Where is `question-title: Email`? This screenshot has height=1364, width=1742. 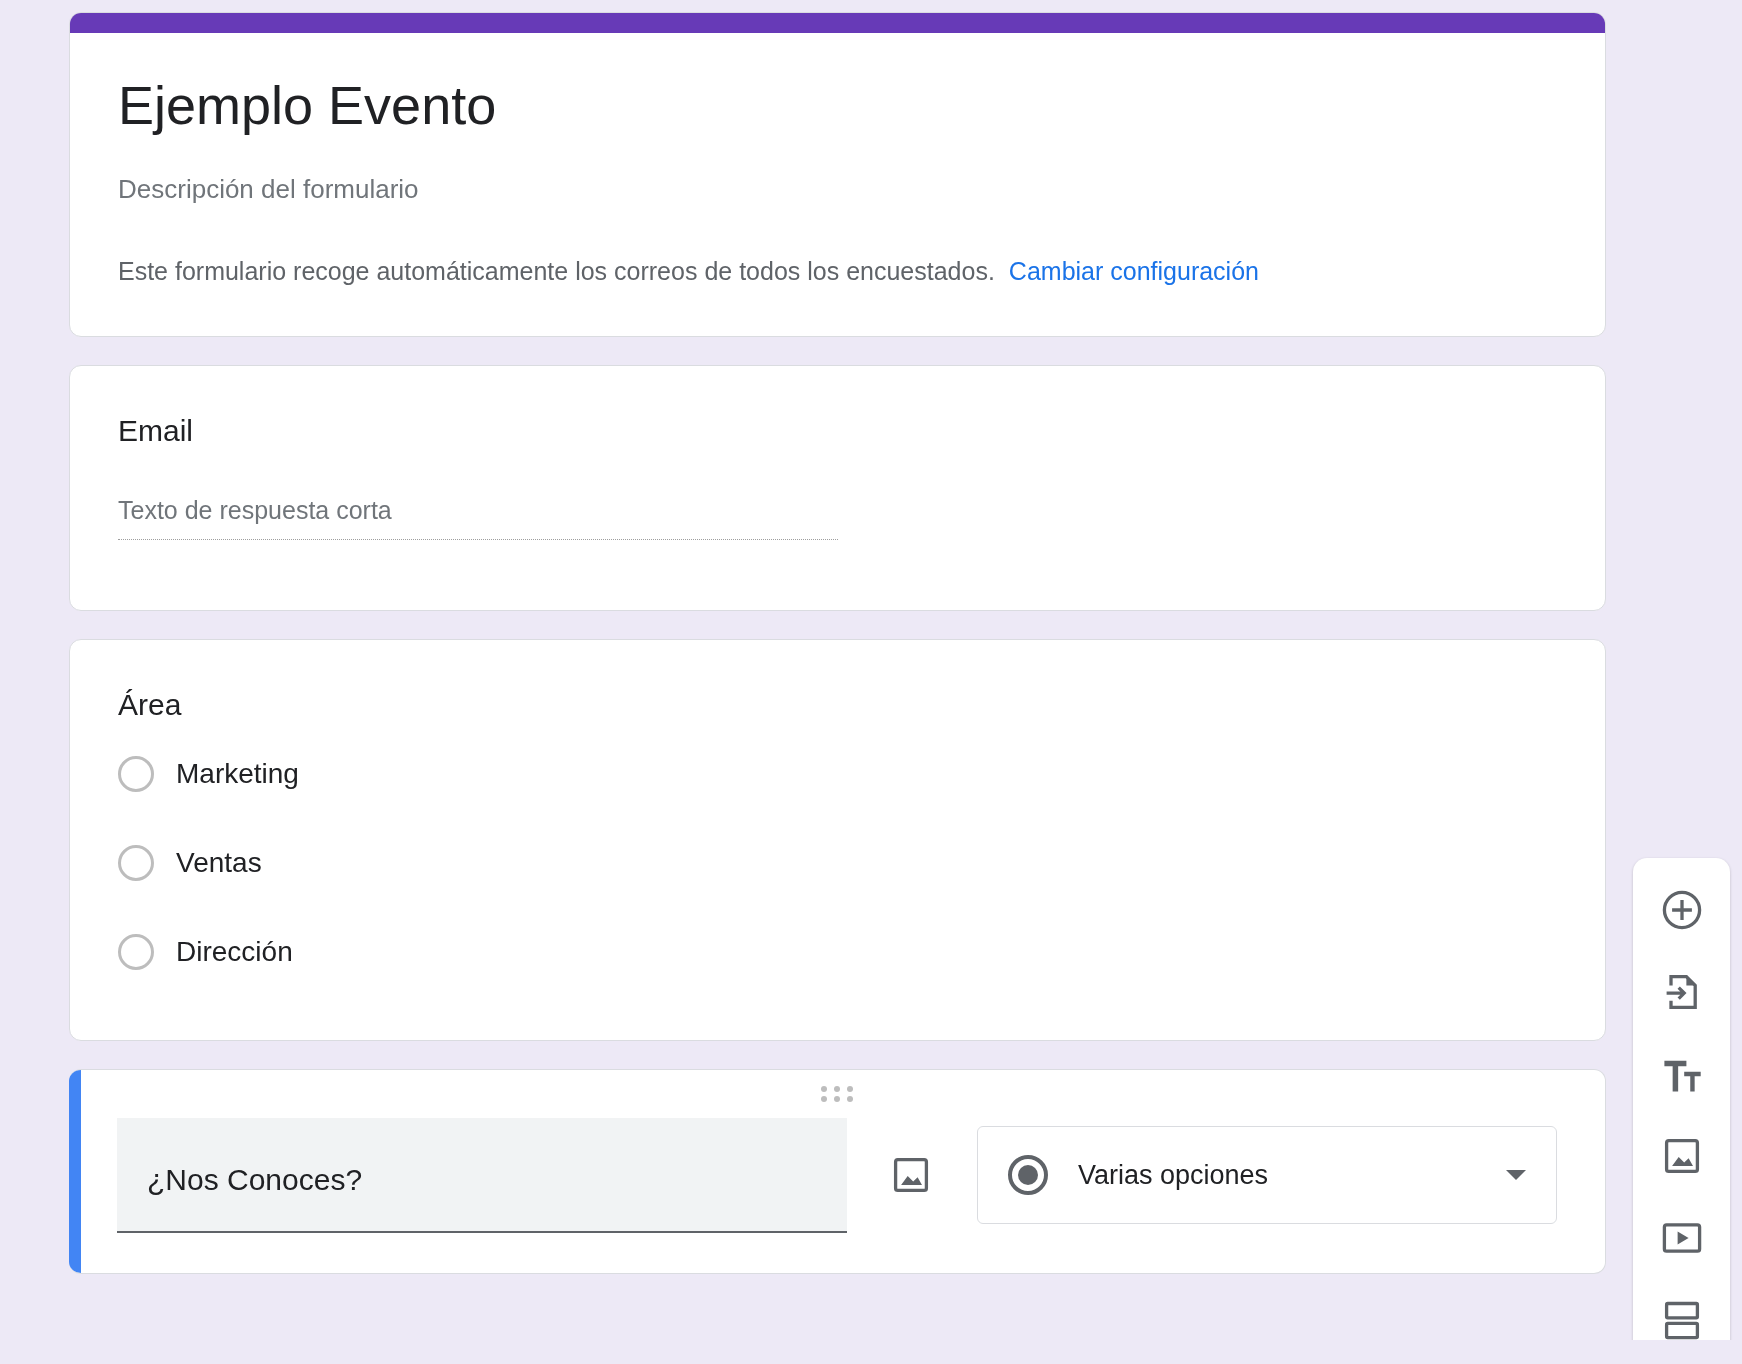 question-title: Email is located at coordinates (156, 430).